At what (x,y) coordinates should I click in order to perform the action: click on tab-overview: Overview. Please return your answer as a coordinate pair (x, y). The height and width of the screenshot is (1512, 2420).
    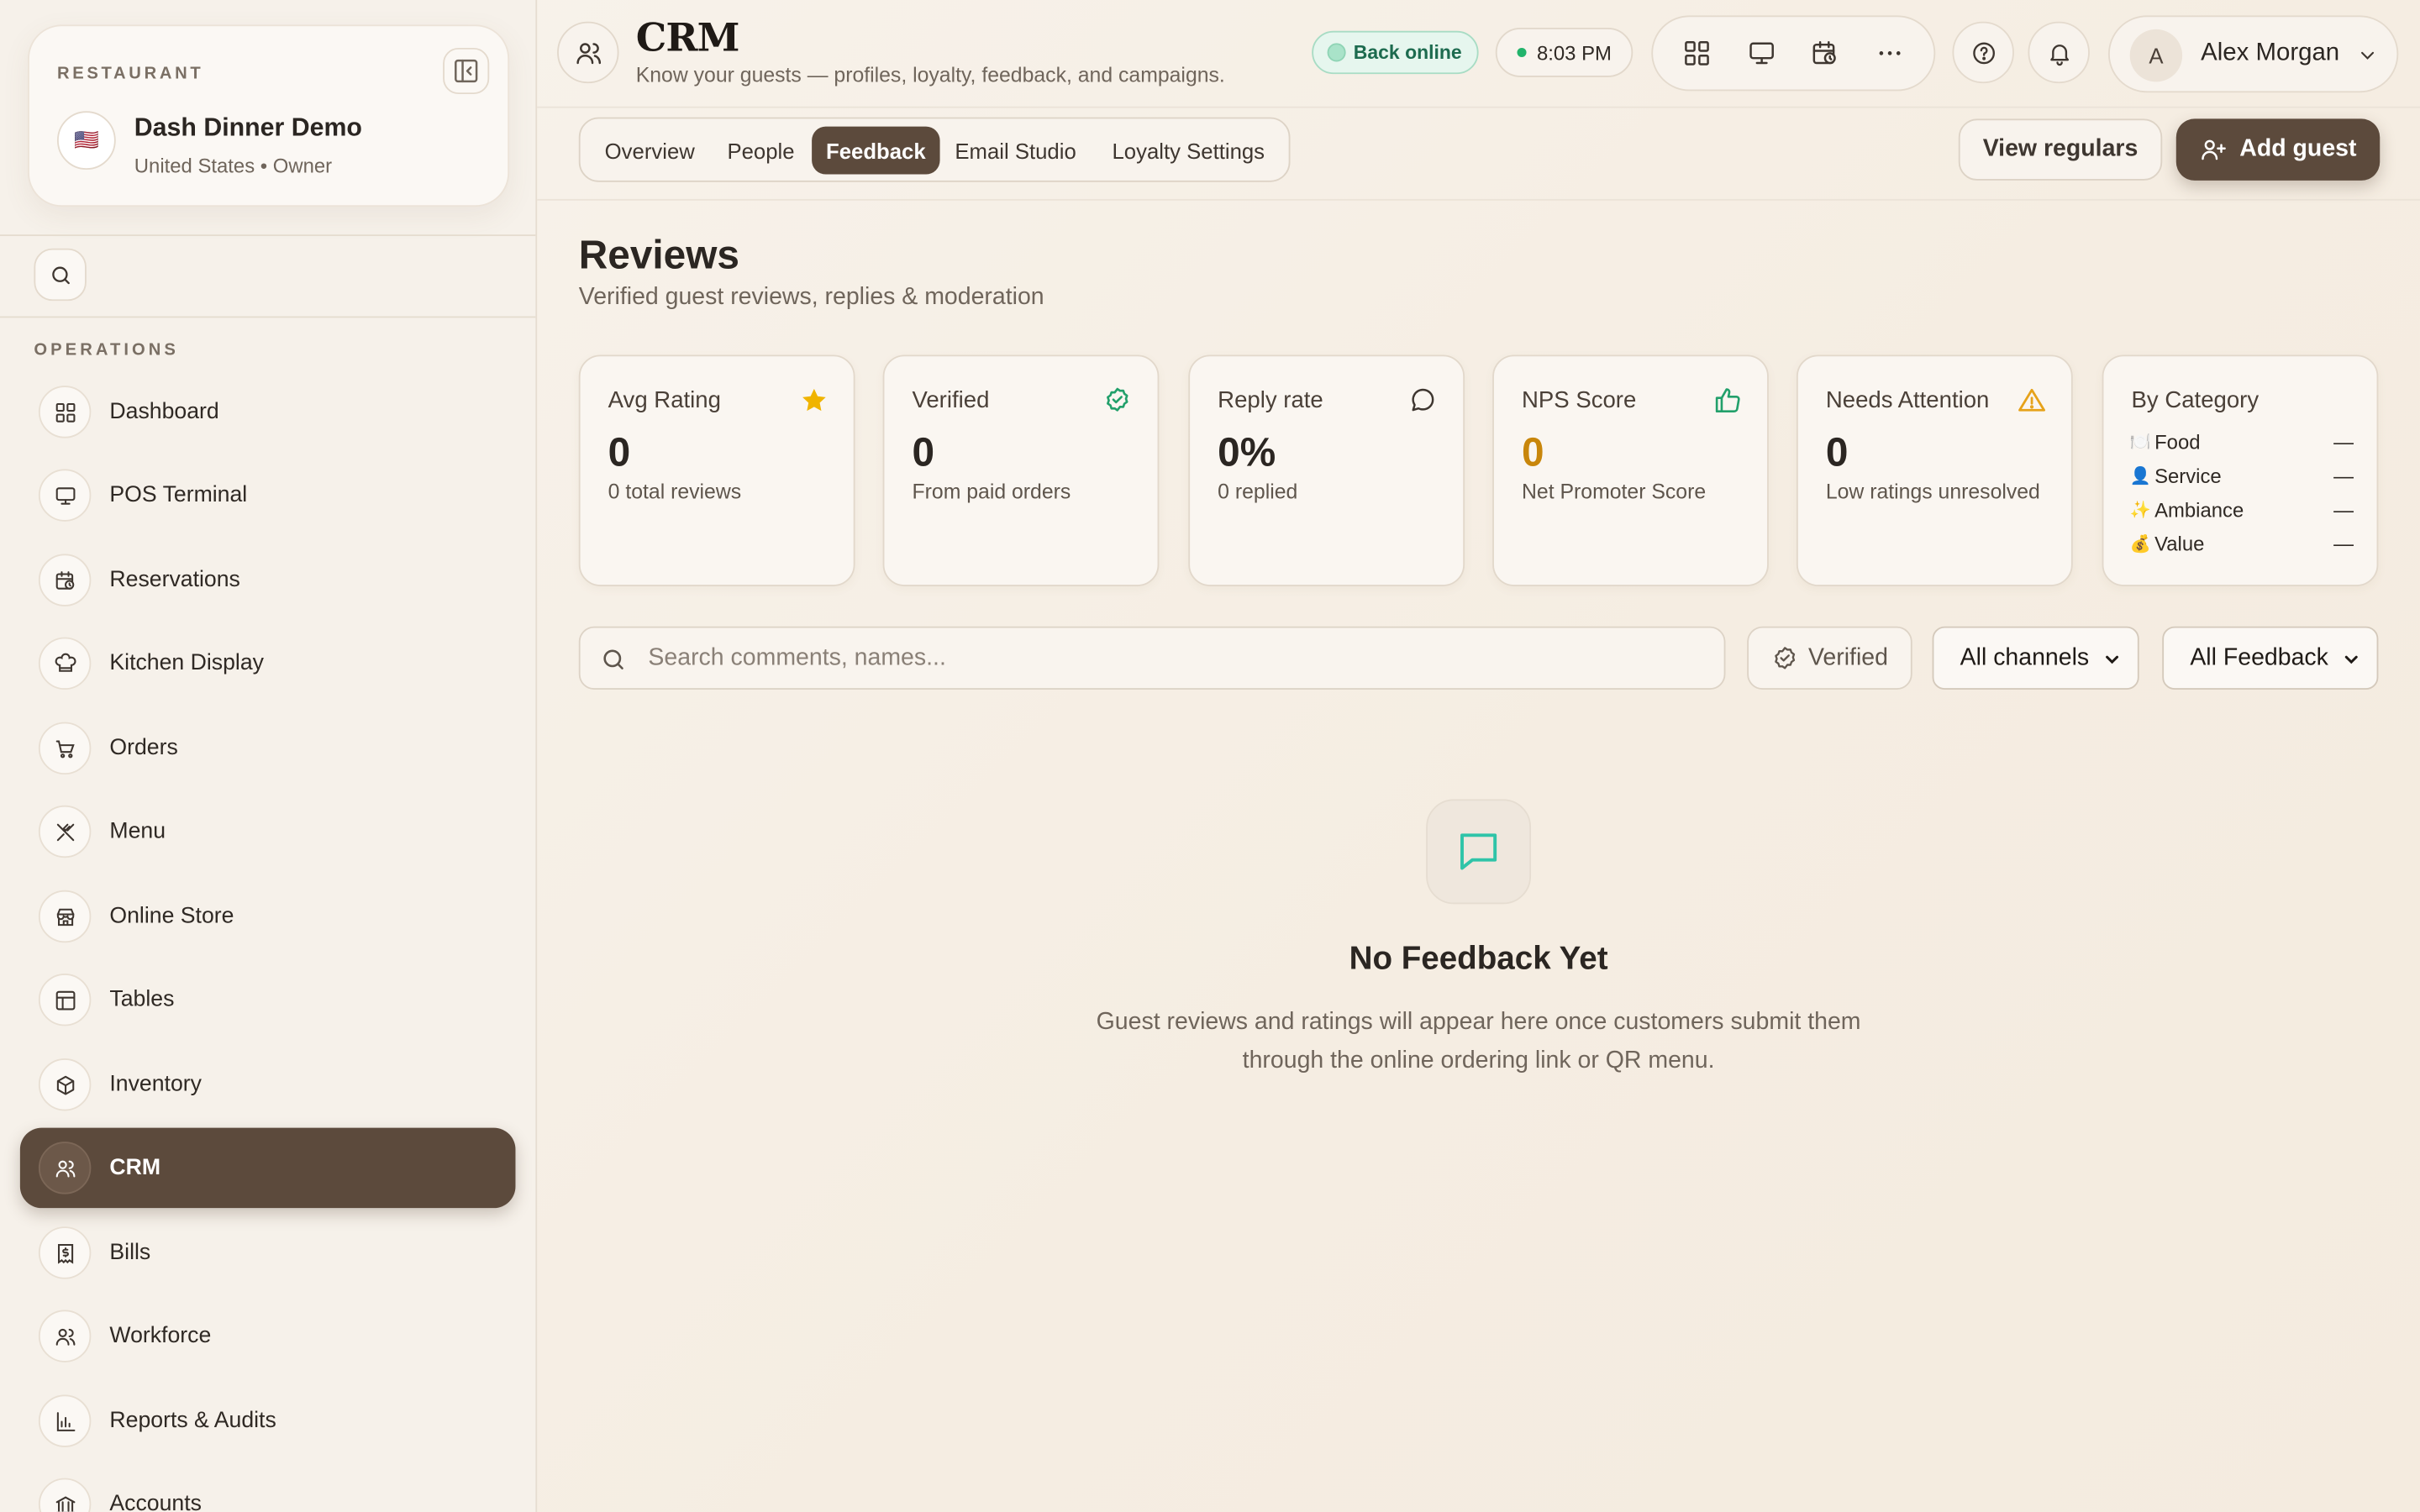
    Looking at the image, I should click on (650, 151).